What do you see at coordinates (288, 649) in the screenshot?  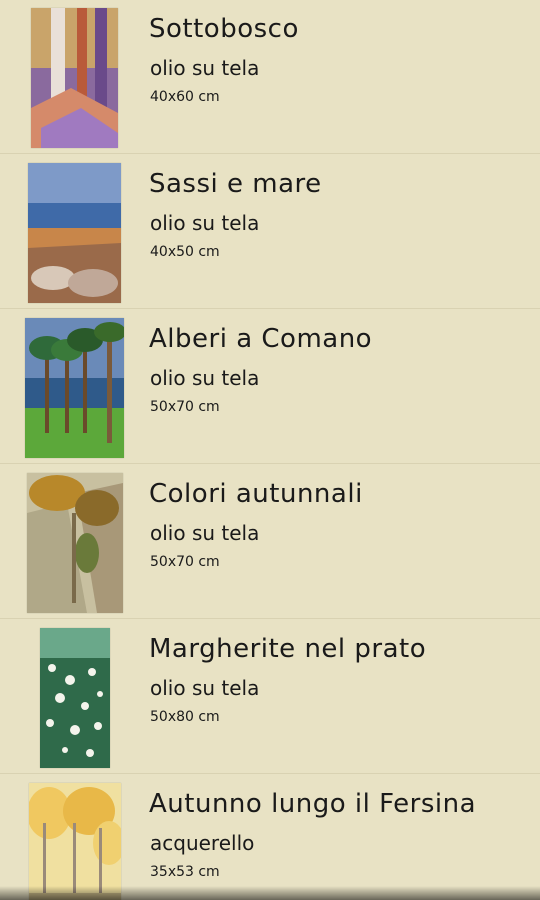 I see `painting-title: Margherite nel prato` at bounding box center [288, 649].